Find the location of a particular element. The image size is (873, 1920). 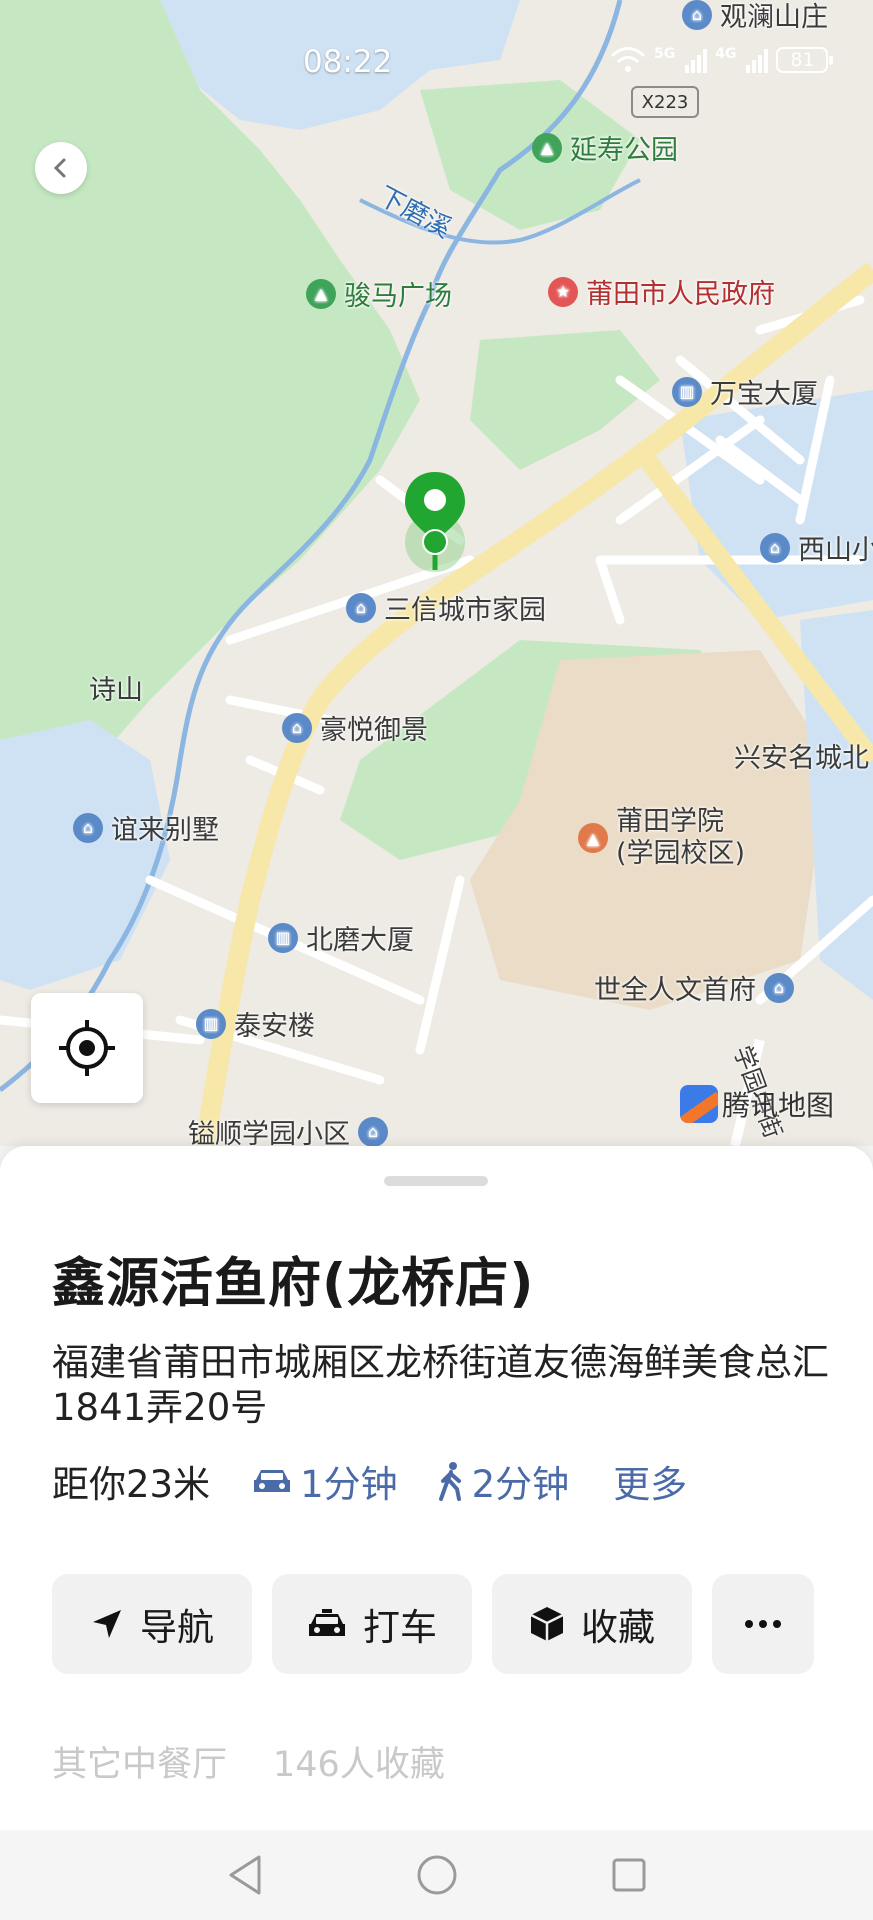

taxi-label: 打车 is located at coordinates (400, 1627).